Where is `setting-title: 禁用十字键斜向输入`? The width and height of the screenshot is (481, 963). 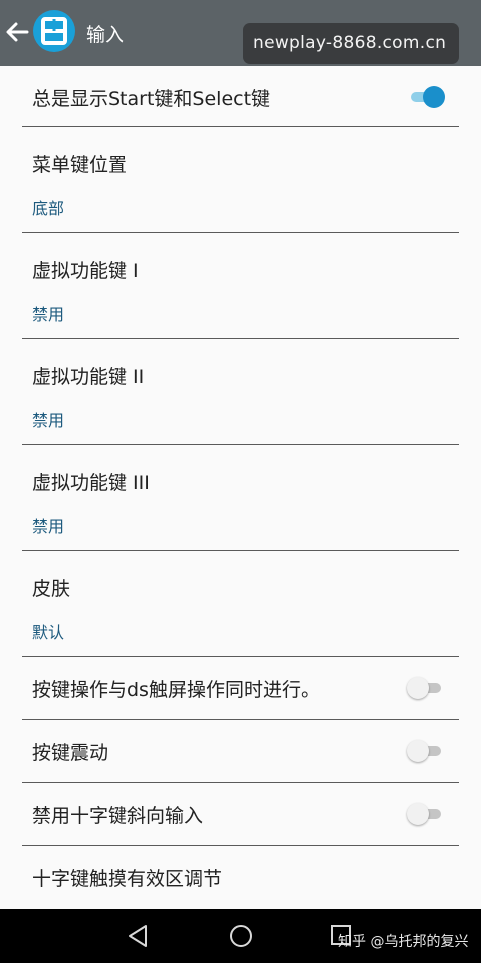 setting-title: 禁用十字键斜向输入 is located at coordinates (118, 816).